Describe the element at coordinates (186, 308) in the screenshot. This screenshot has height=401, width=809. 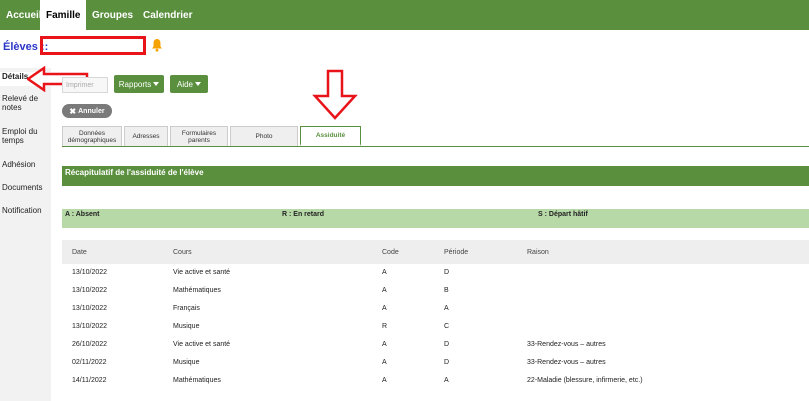
I see `cell-cours: Français` at that location.